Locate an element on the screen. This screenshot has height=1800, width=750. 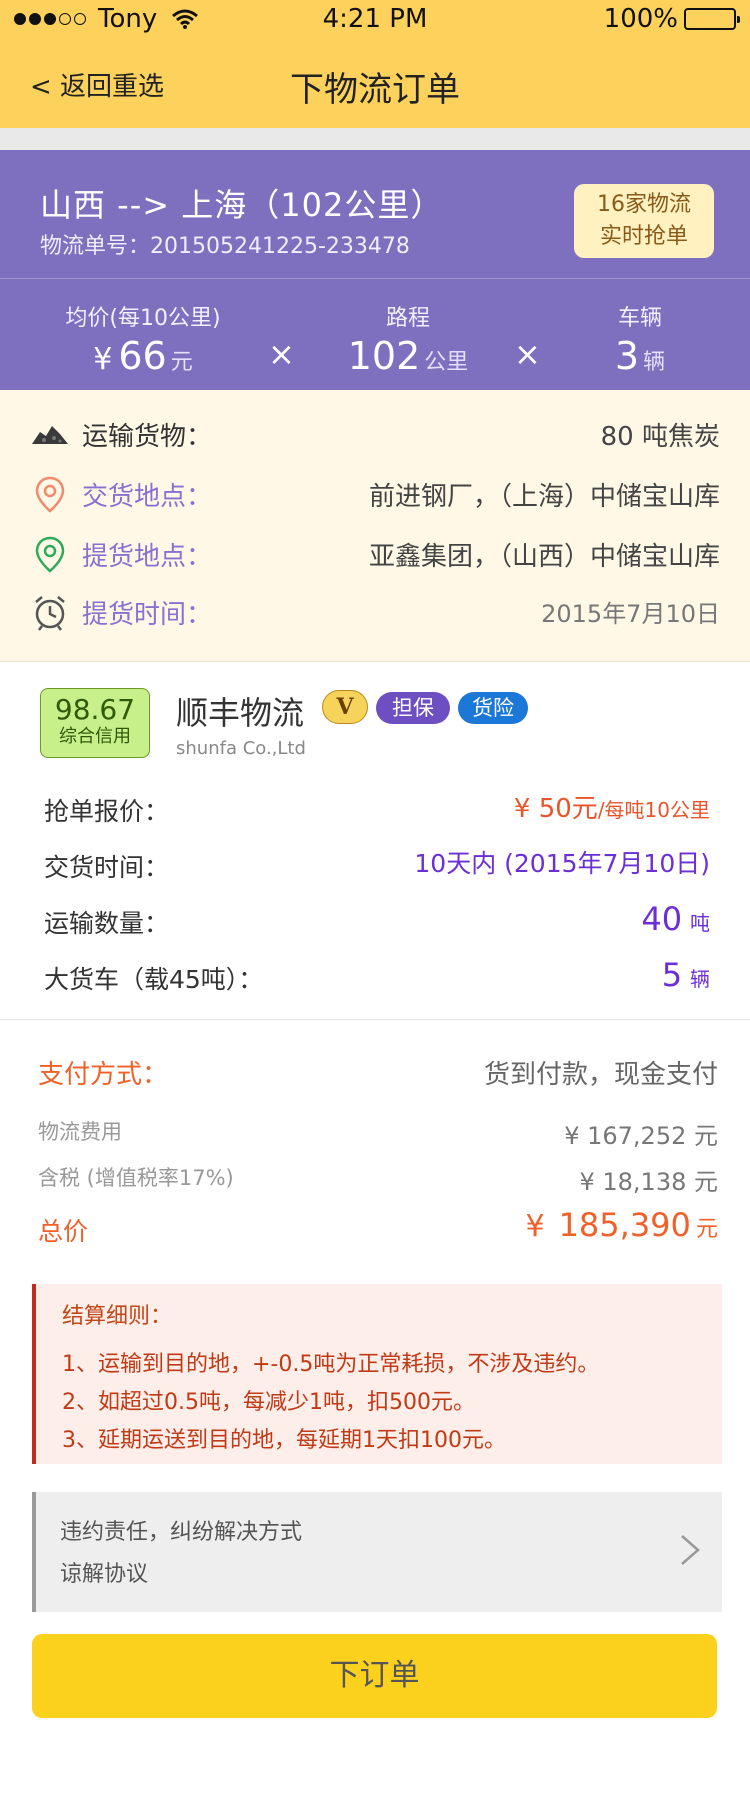
page-title: 下物流订单 is located at coordinates (375, 90).